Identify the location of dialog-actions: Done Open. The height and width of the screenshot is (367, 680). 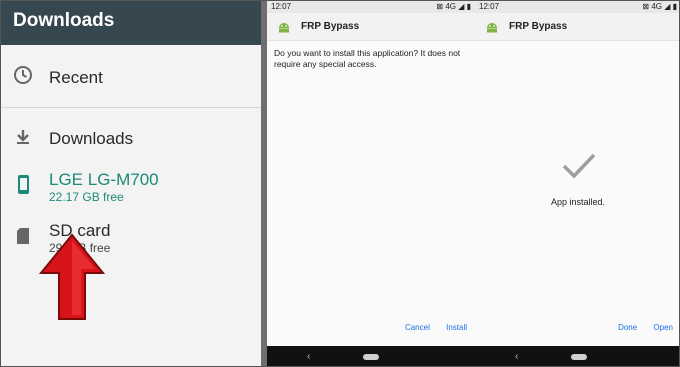
(638, 327).